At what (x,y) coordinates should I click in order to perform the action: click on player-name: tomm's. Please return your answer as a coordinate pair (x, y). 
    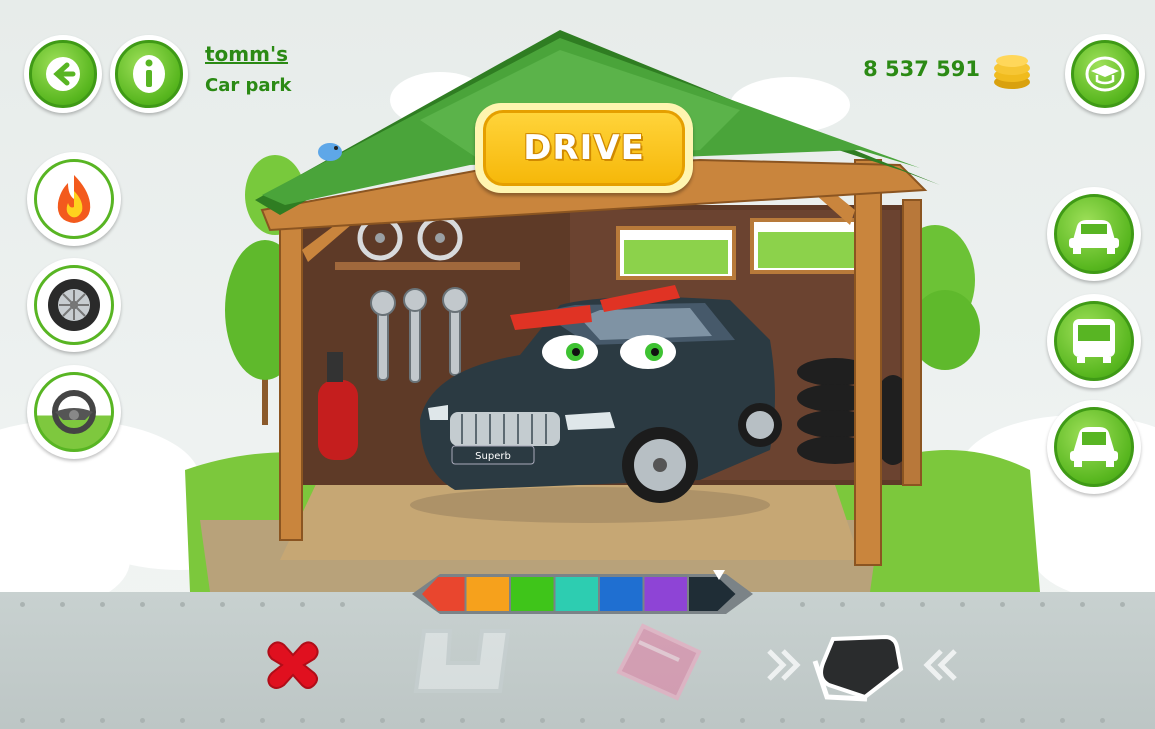
    Looking at the image, I should click on (247, 54).